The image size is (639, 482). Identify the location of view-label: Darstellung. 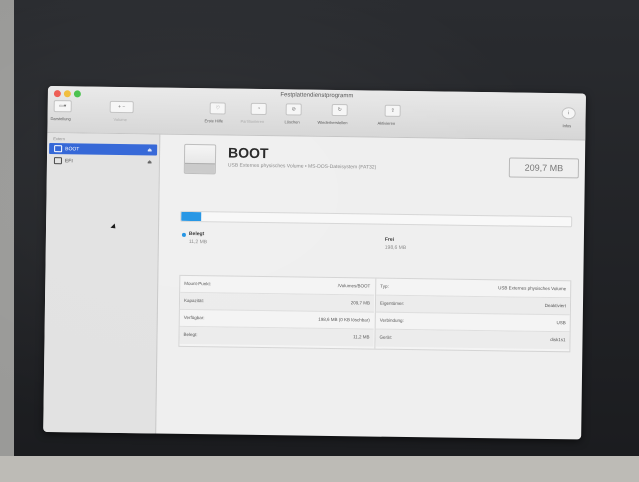
(60, 119).